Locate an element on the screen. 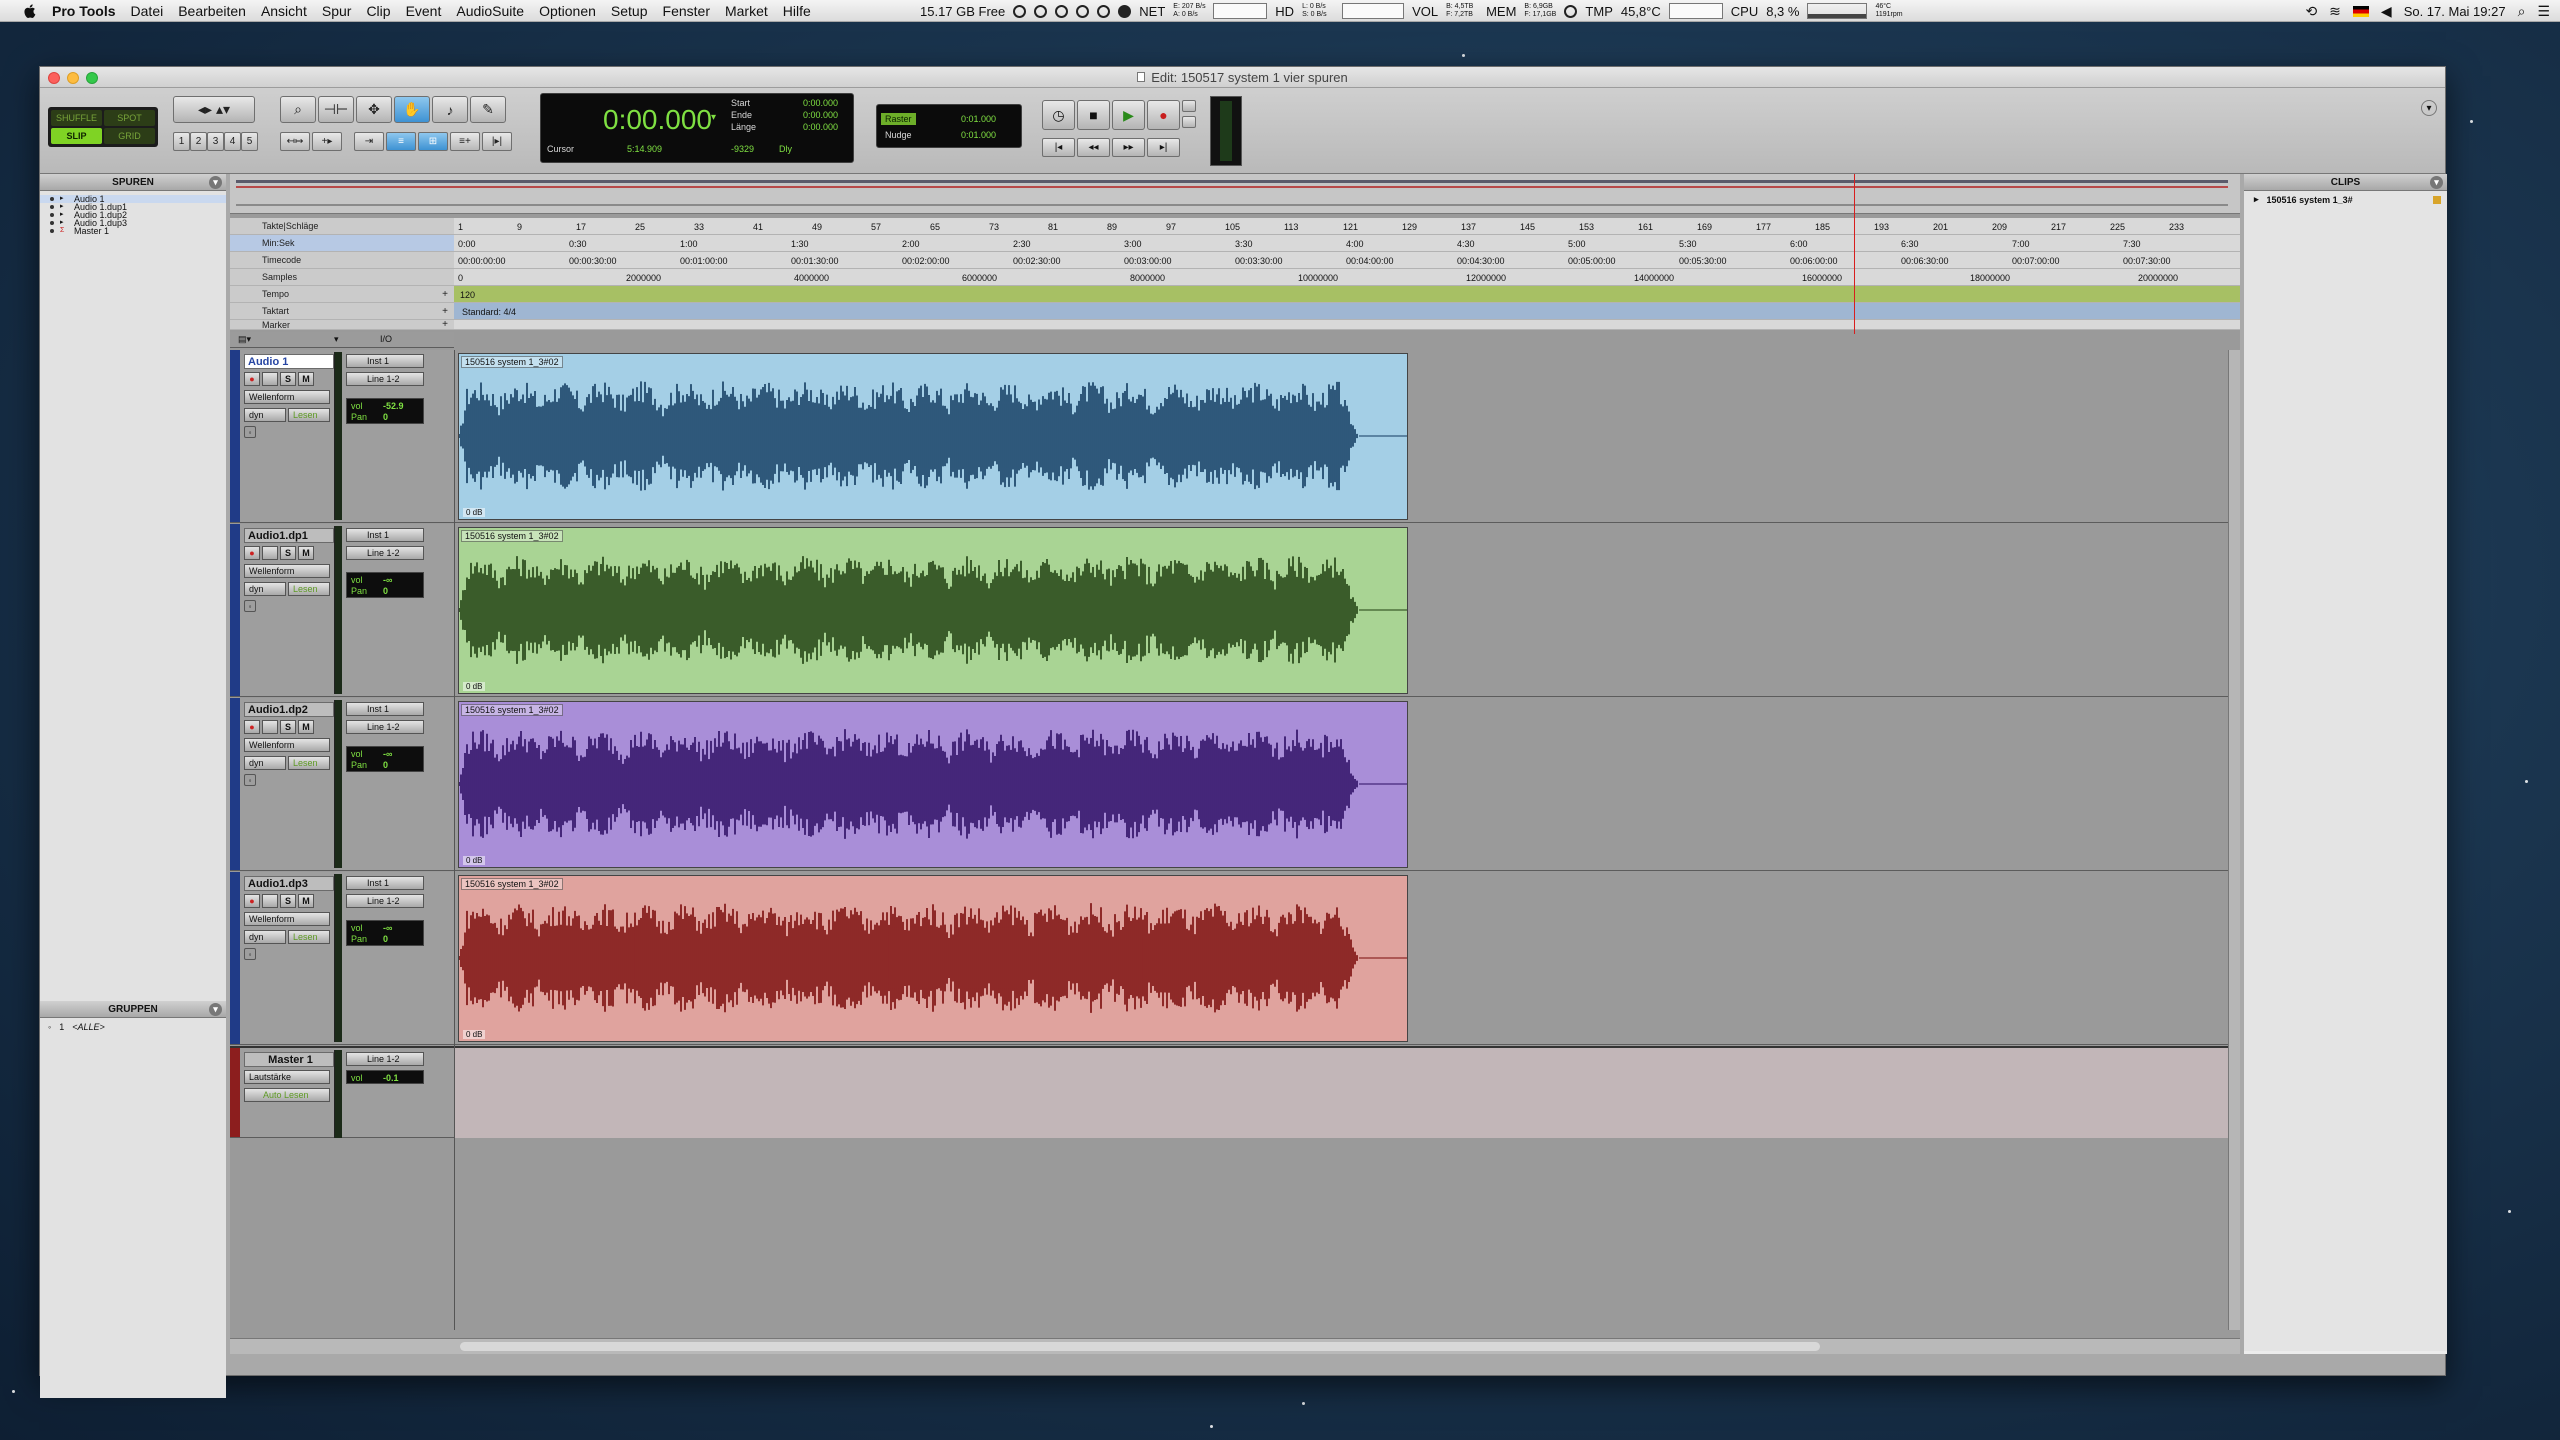 The width and height of the screenshot is (2560, 1440). zoom-in-icon: ▴▾ is located at coordinates (223, 109).